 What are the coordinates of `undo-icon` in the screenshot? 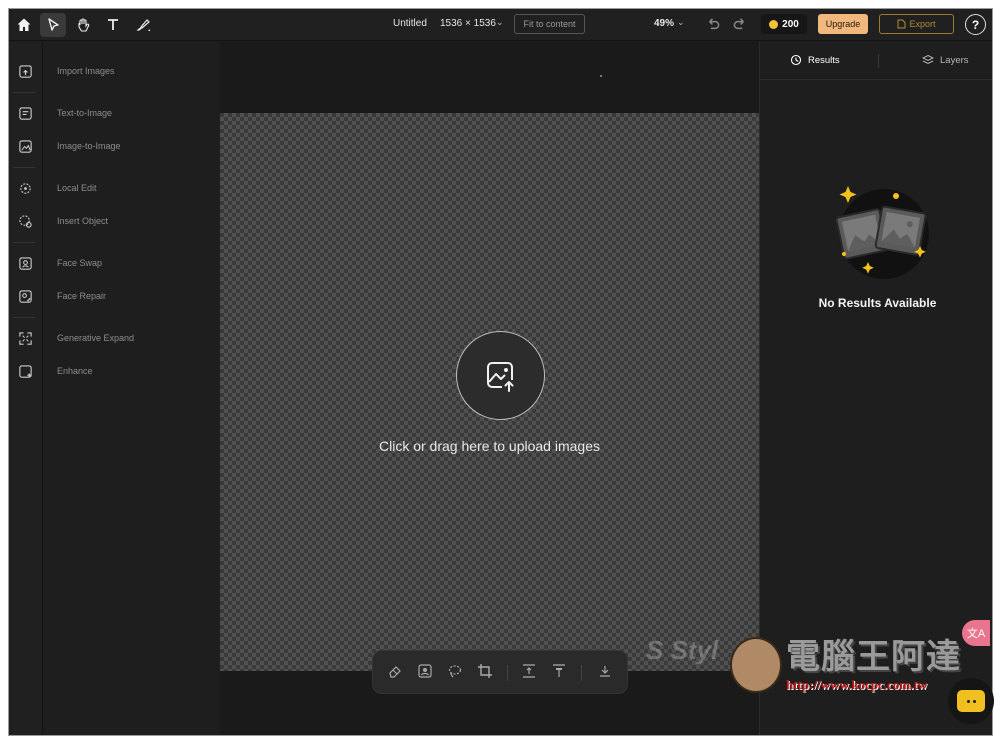 It's located at (713, 25).